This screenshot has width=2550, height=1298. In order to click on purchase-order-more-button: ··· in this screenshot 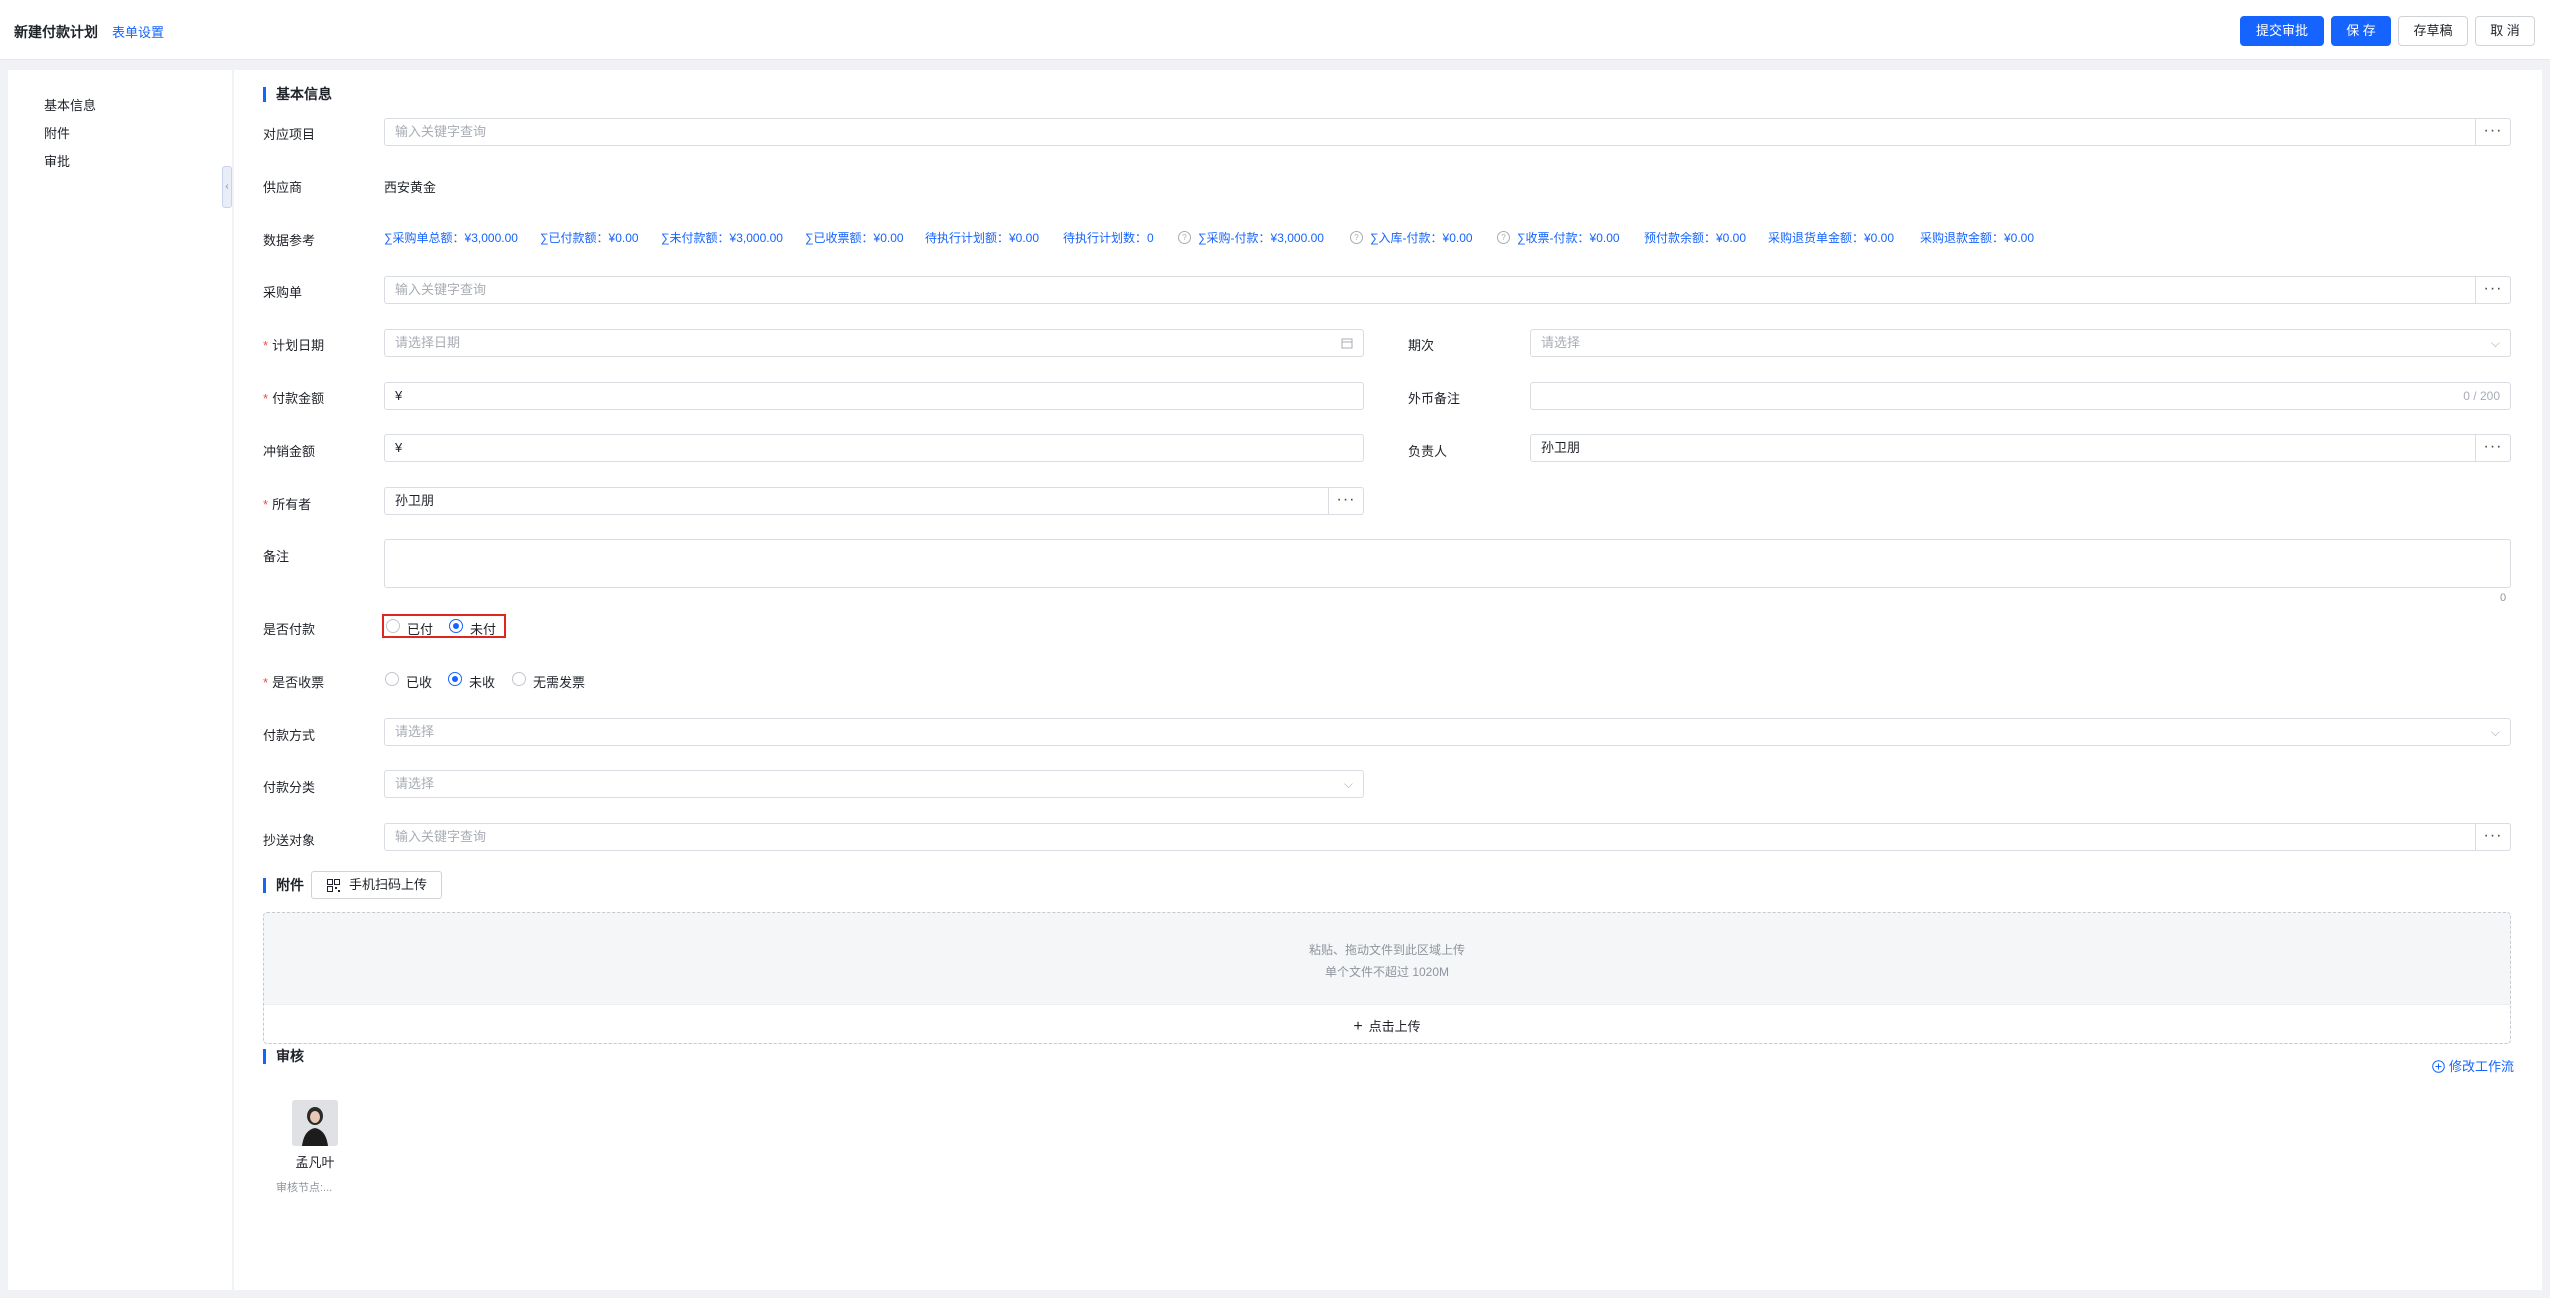, I will do `click(2493, 290)`.